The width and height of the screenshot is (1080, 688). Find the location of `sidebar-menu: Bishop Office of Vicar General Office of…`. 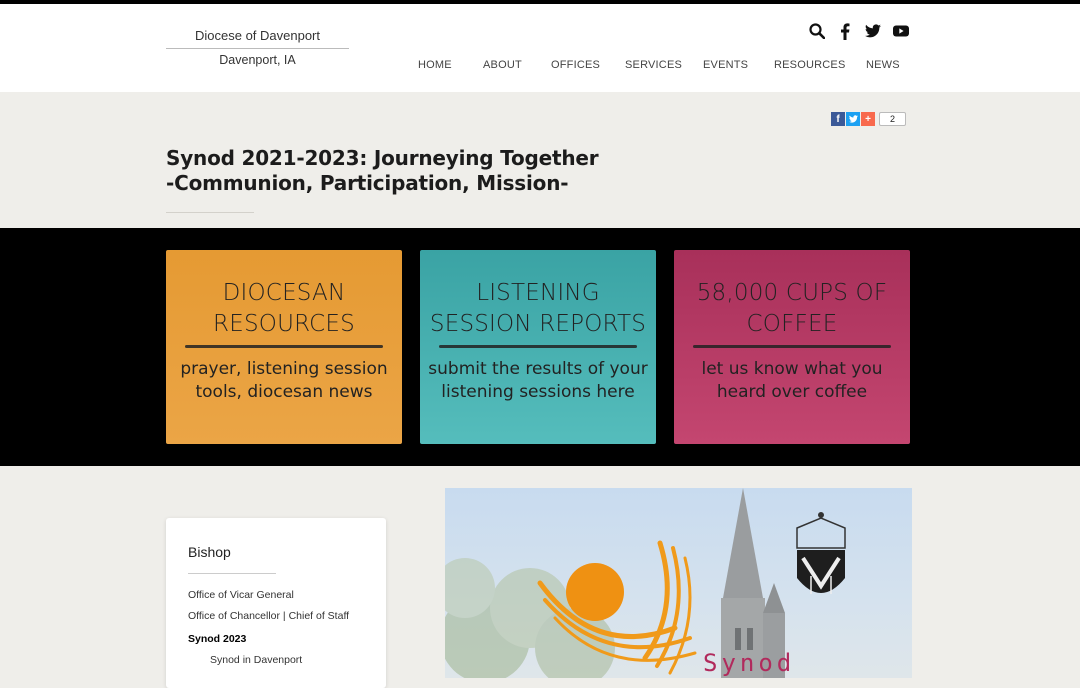

sidebar-menu: Bishop Office of Vicar General Office of… is located at coordinates (276, 603).